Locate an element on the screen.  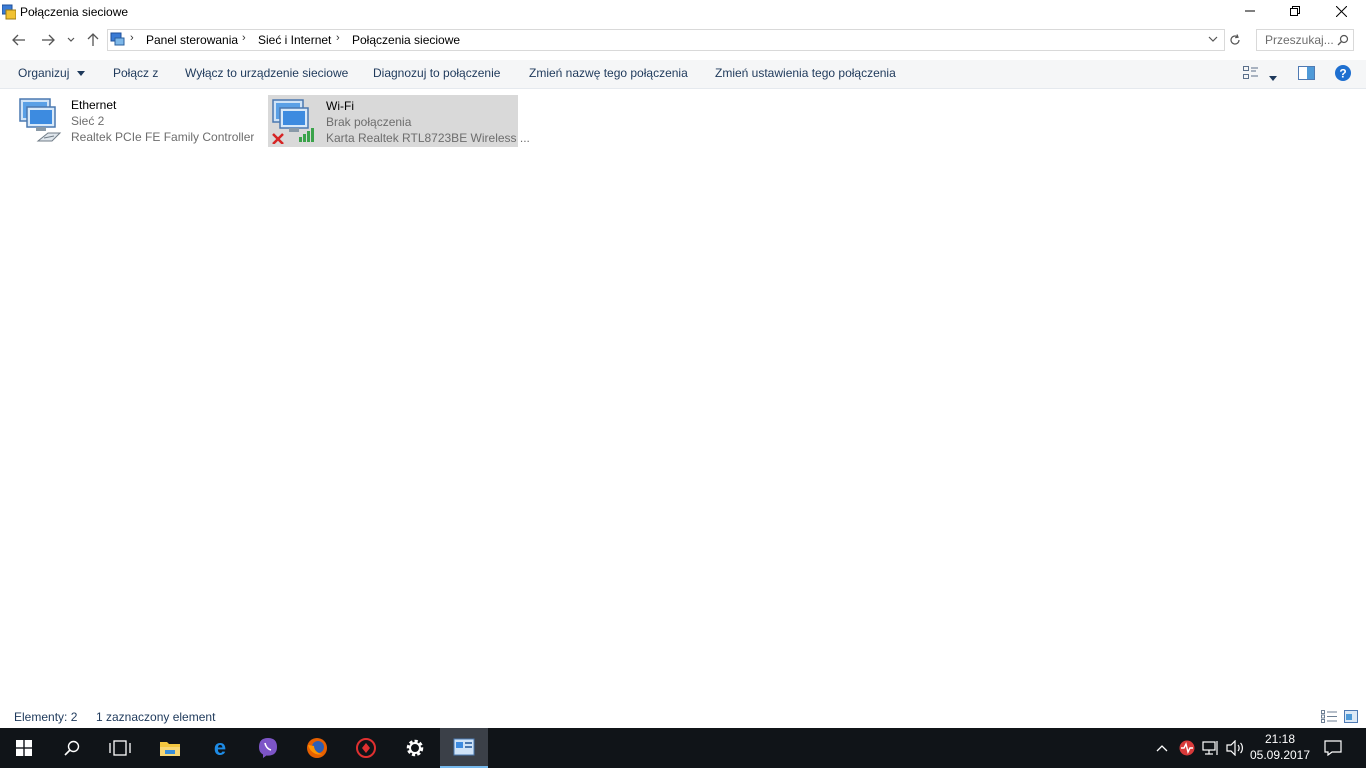
breadcrumb-panel-sterowania: Panel sterowania is located at coordinates (192, 40).